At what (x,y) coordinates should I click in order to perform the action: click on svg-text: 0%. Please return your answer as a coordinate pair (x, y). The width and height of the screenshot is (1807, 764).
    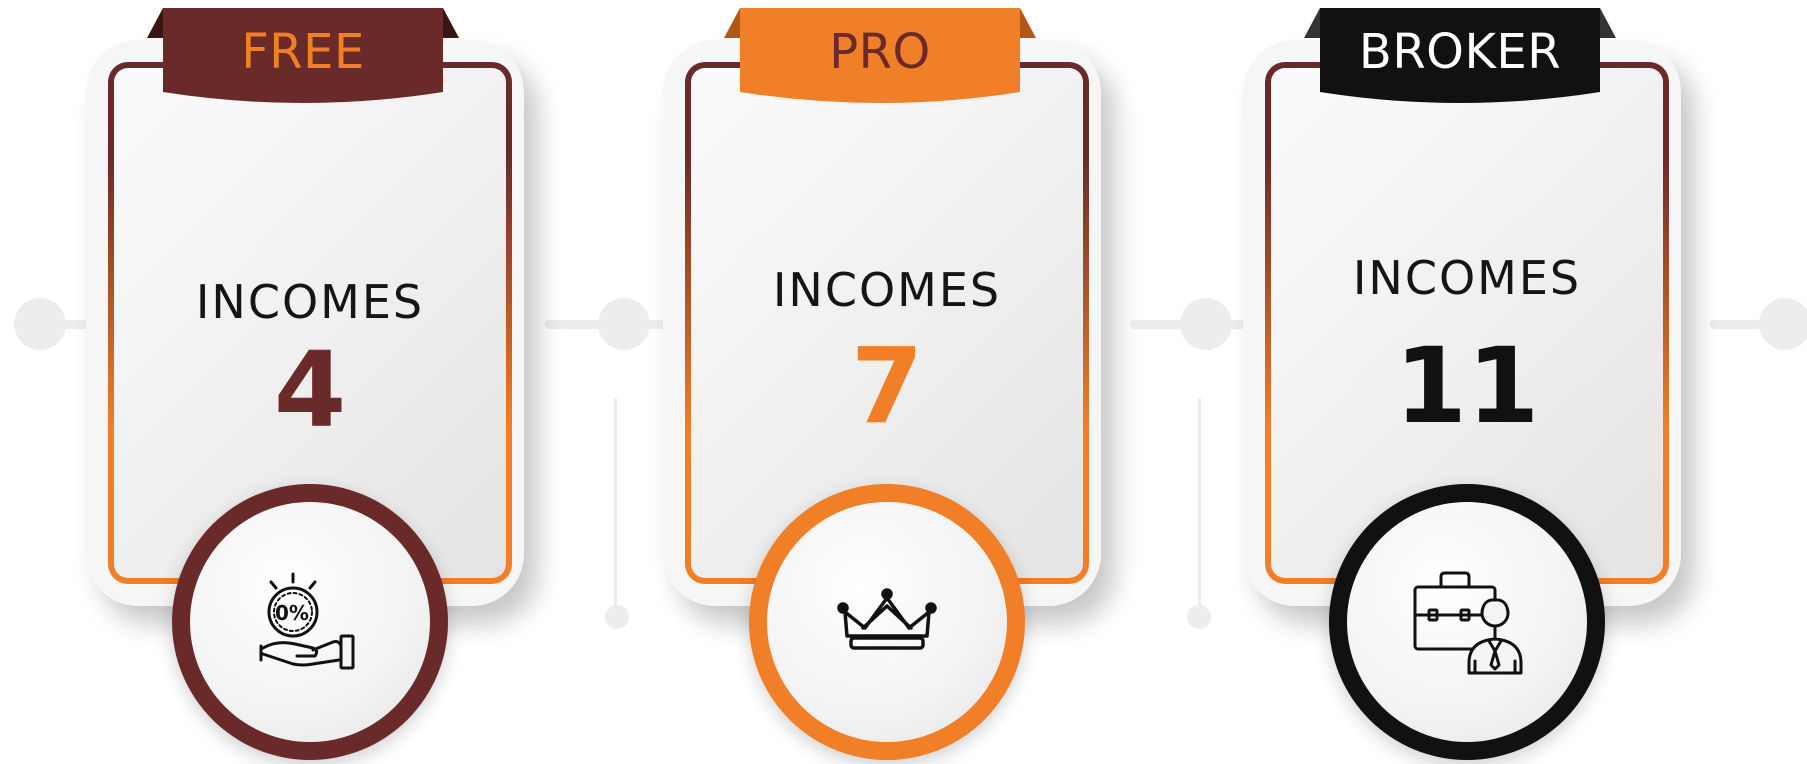
    Looking at the image, I should click on (292, 613).